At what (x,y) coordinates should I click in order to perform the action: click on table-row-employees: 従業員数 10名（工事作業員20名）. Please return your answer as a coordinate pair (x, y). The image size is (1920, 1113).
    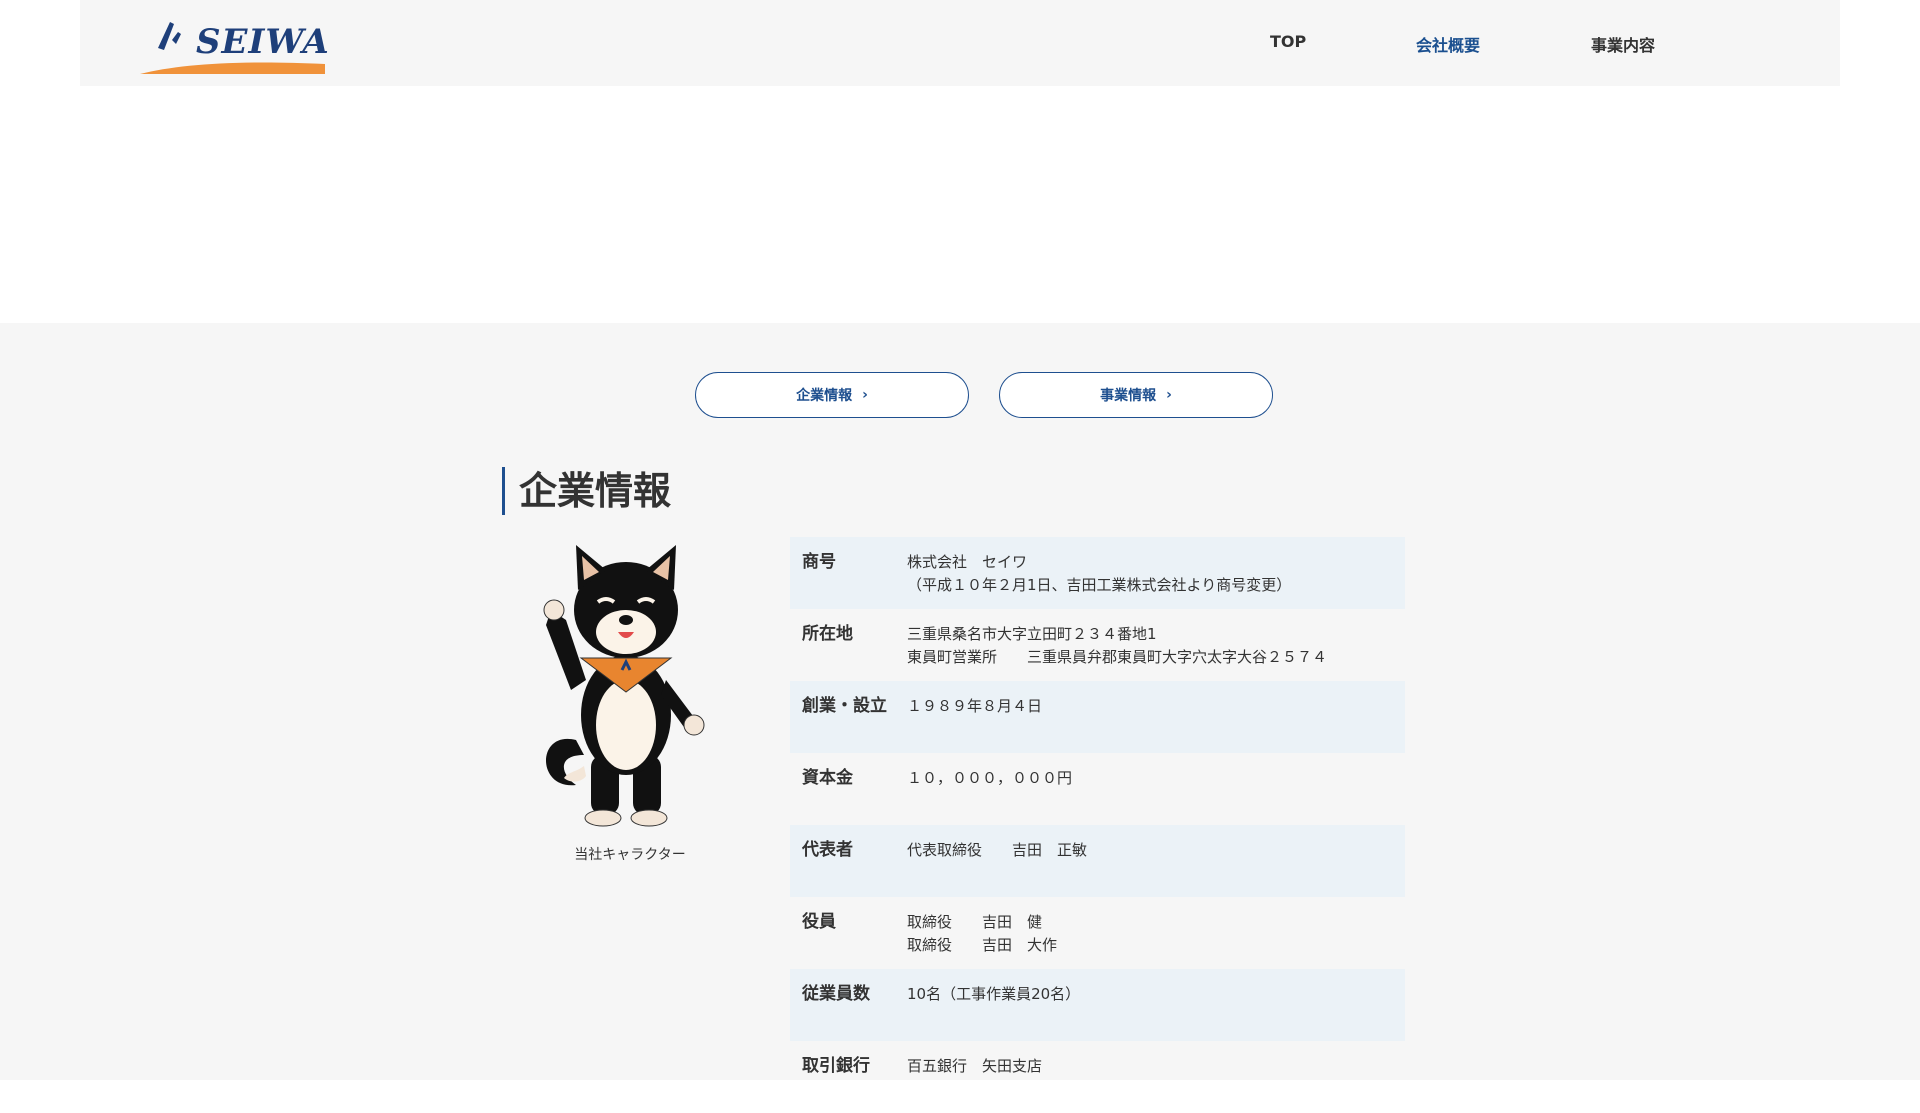
    Looking at the image, I should click on (1097, 1005).